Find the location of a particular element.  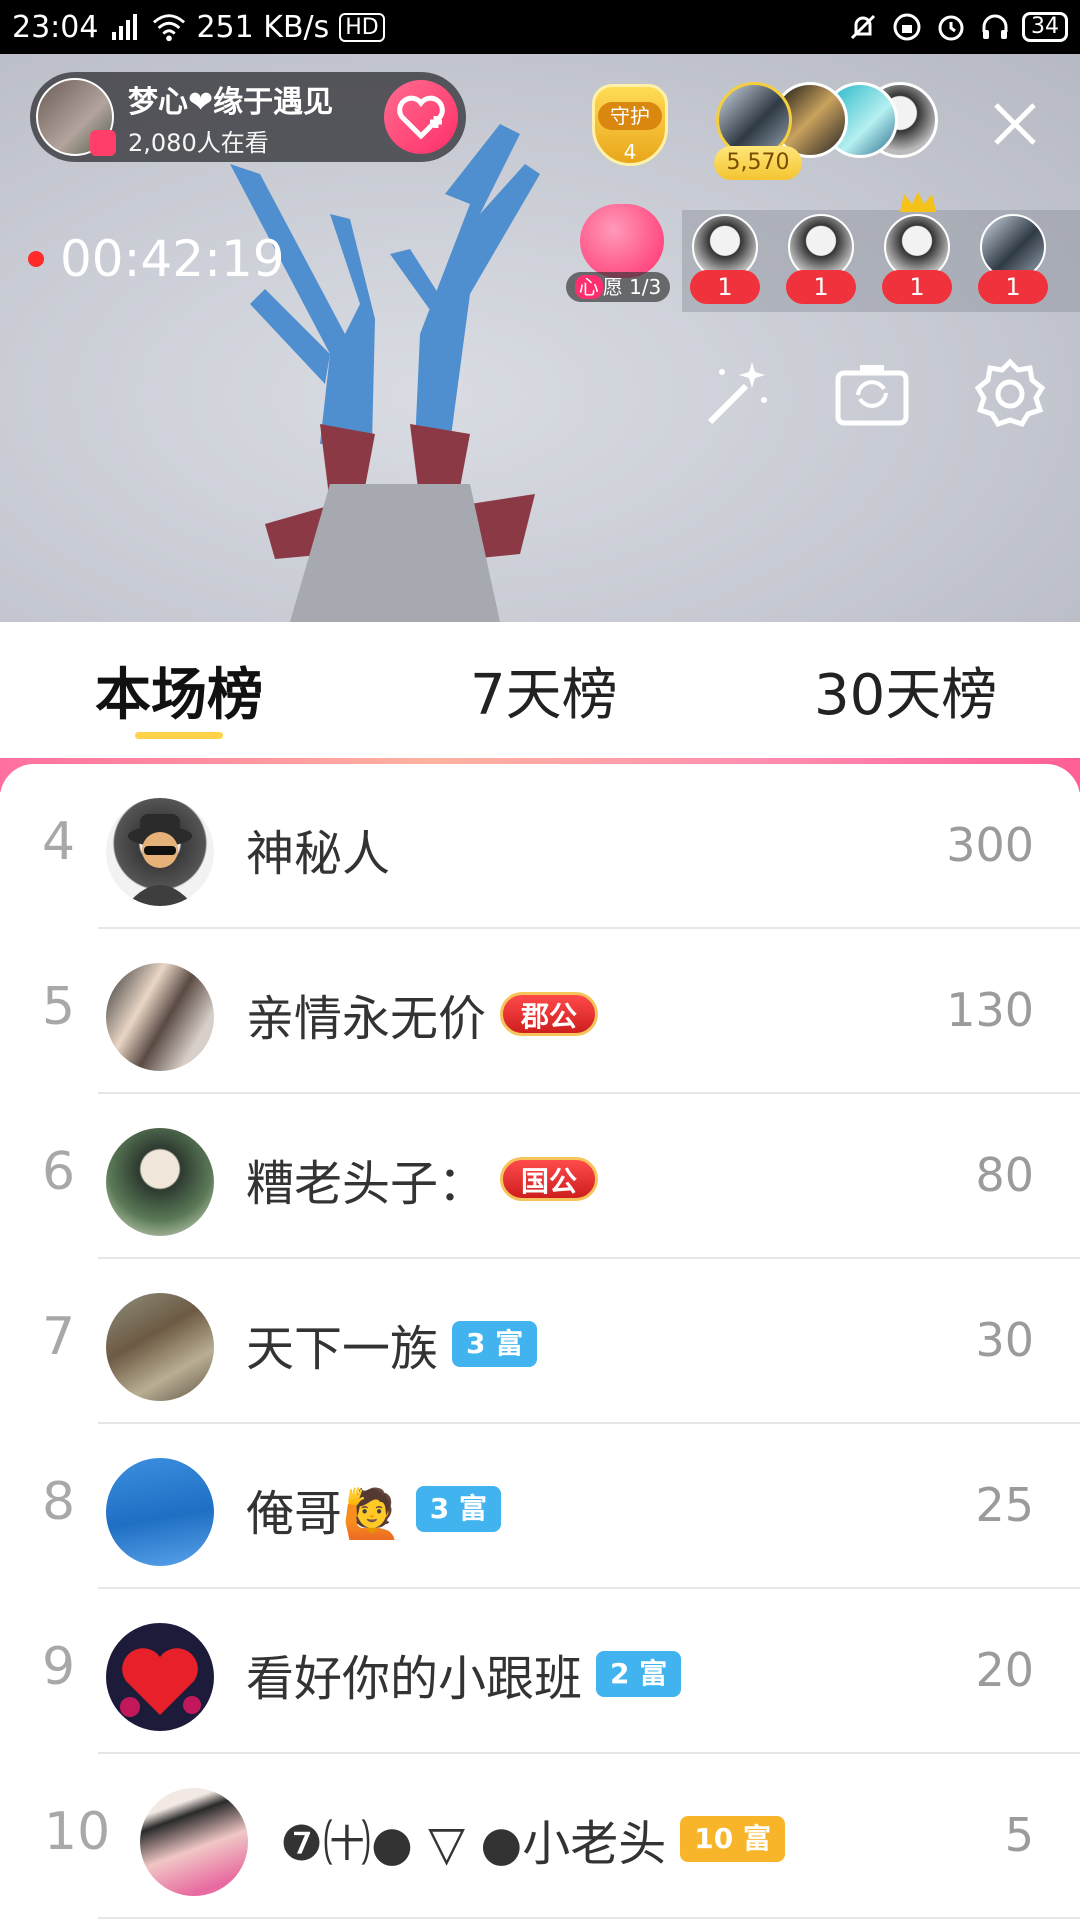

guard-label: 守护 is located at coordinates (630, 116).